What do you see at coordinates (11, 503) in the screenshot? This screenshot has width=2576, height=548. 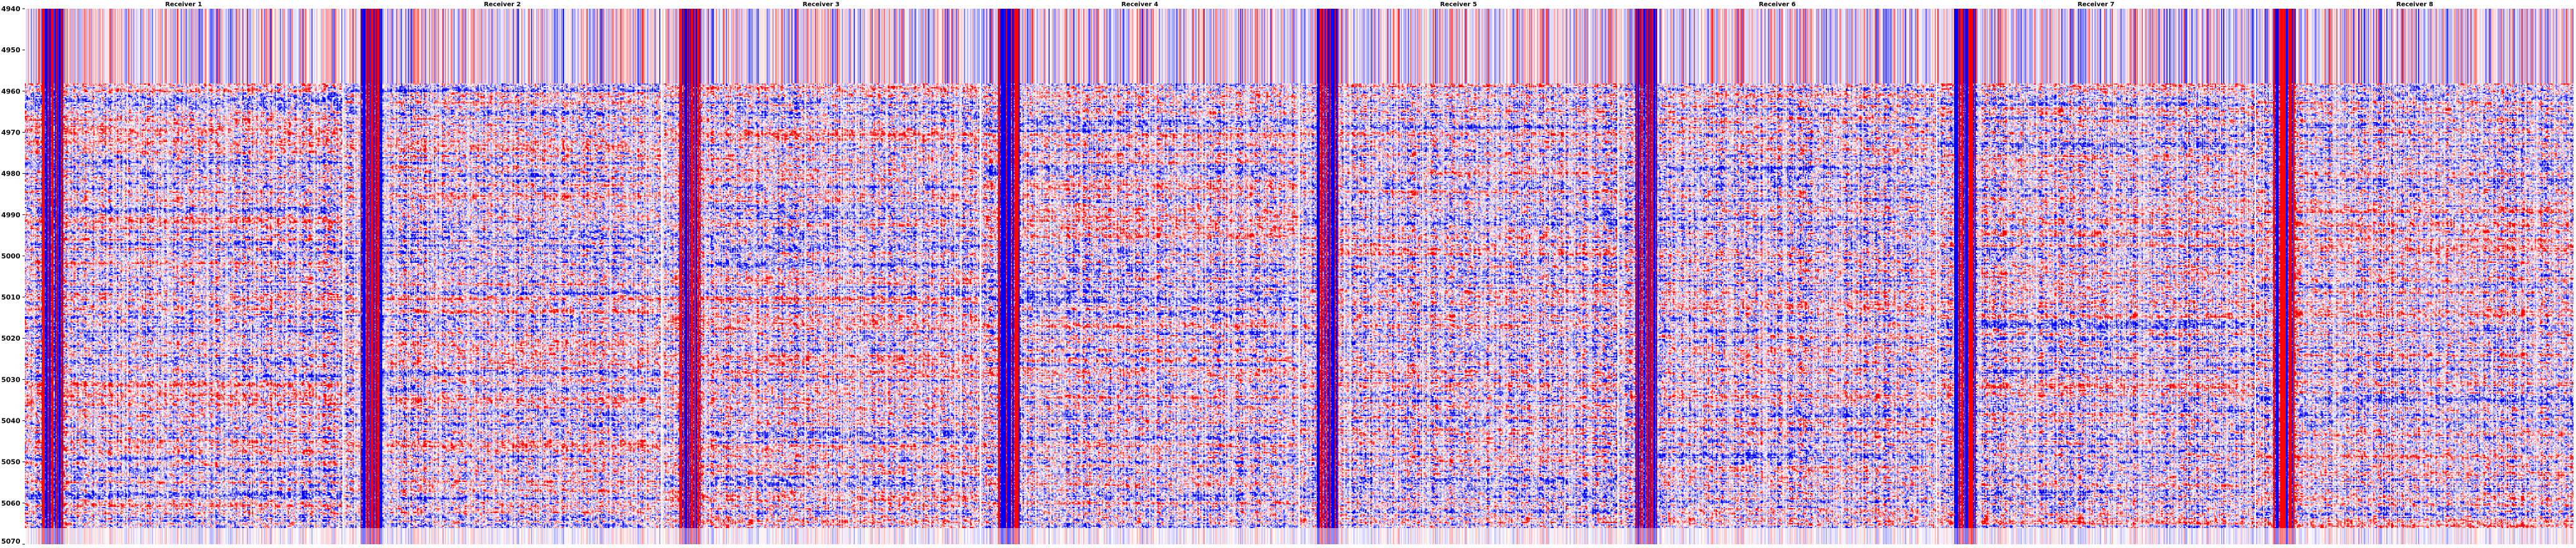 I see `y-tick-label: 5060` at bounding box center [11, 503].